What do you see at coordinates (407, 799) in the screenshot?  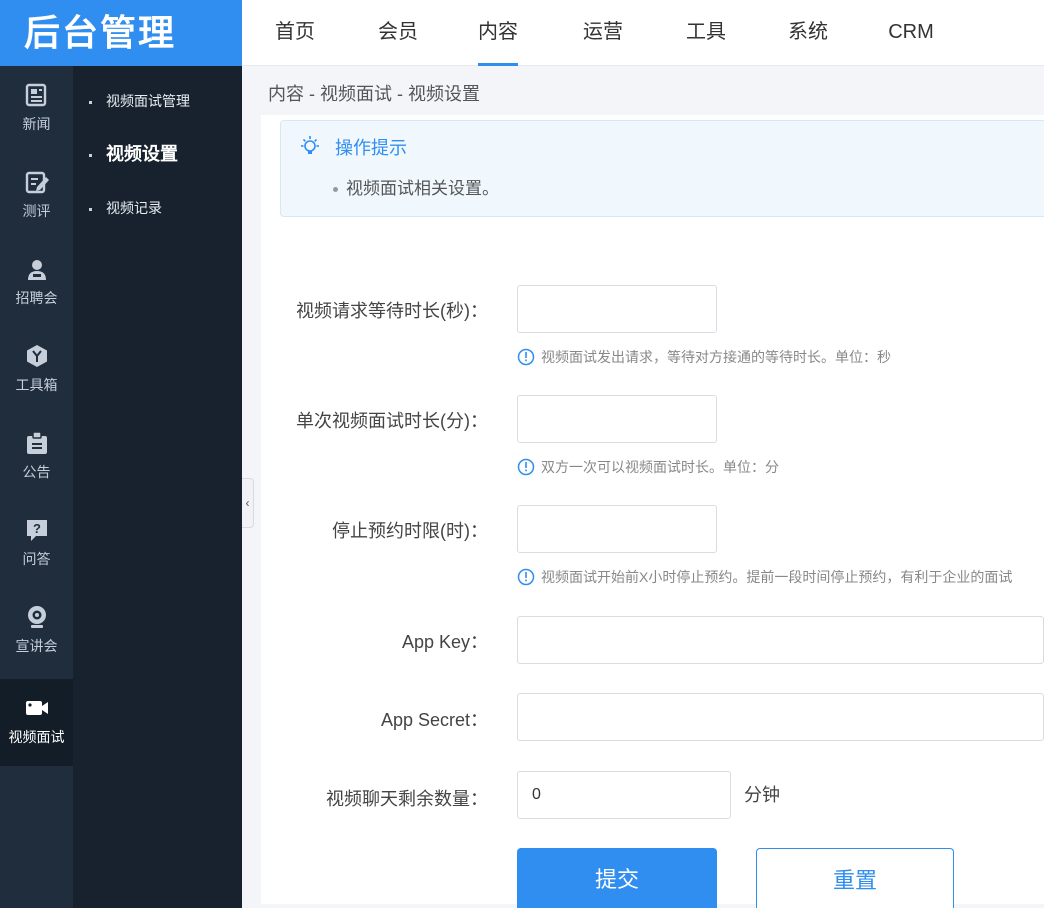 I see `remaining-label: 视频聊天剩余数量：` at bounding box center [407, 799].